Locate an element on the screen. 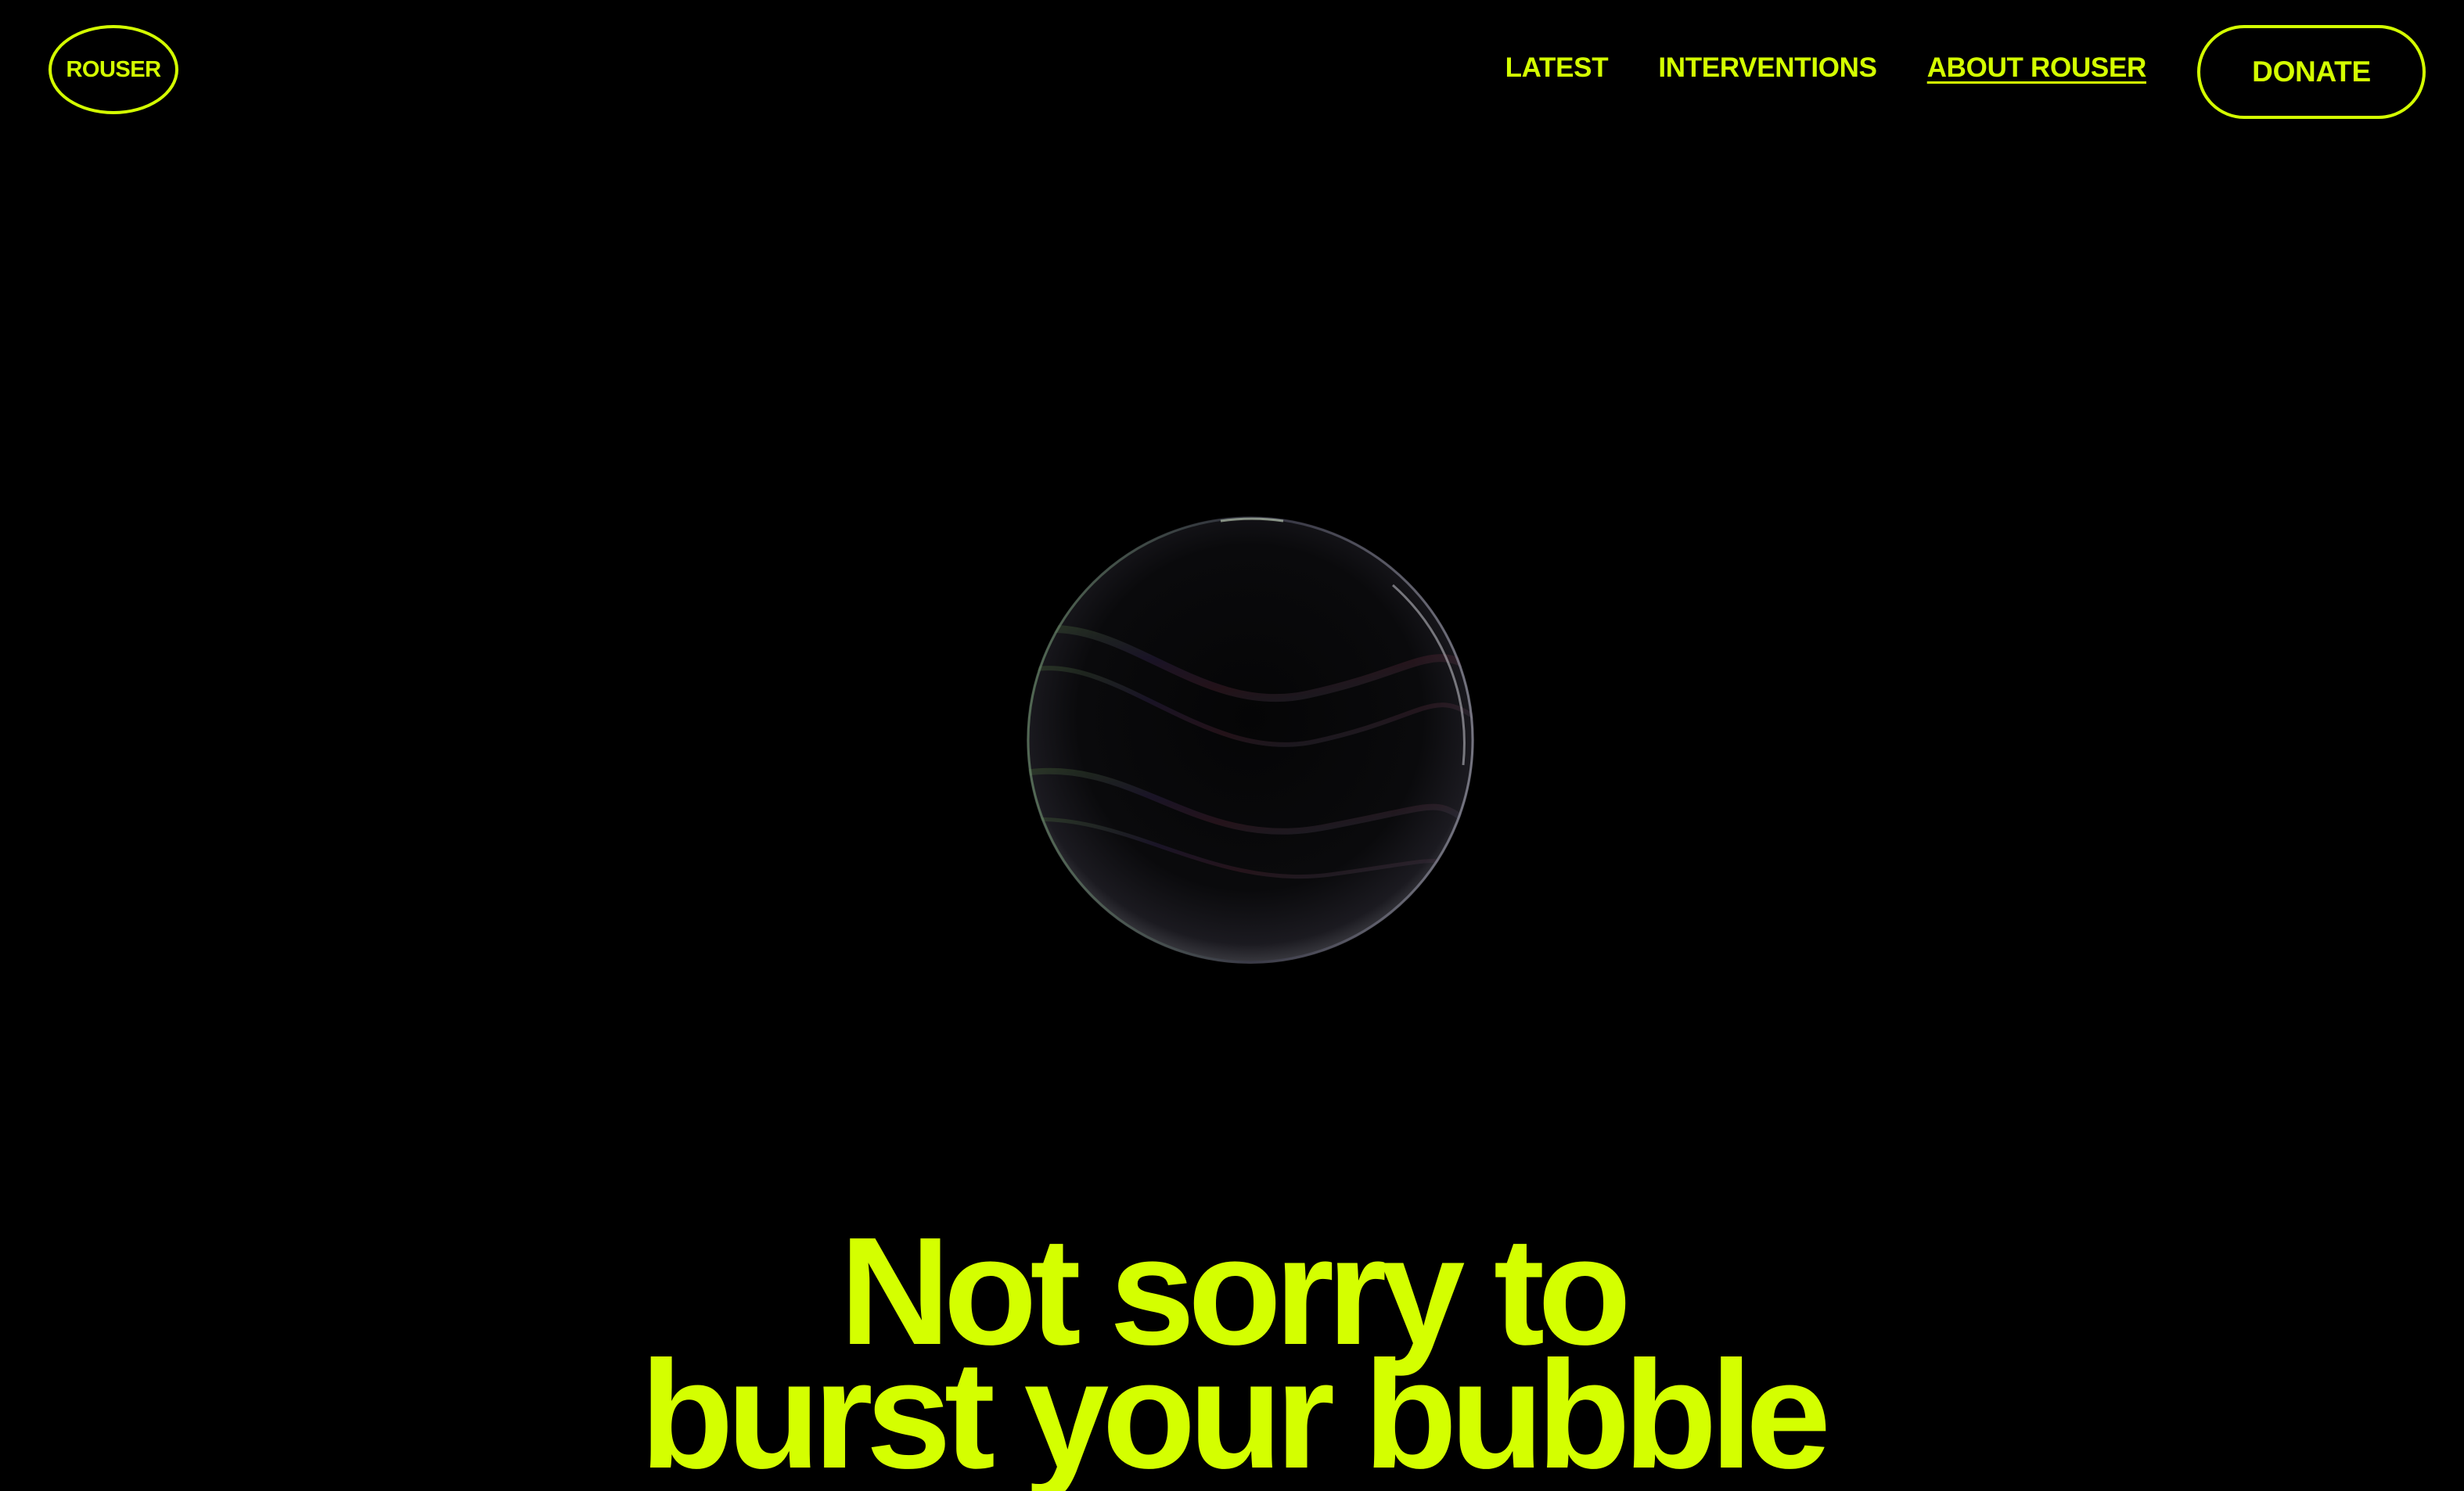 The height and width of the screenshot is (1491, 2464). donate-button: DONATE is located at coordinates (2311, 72).